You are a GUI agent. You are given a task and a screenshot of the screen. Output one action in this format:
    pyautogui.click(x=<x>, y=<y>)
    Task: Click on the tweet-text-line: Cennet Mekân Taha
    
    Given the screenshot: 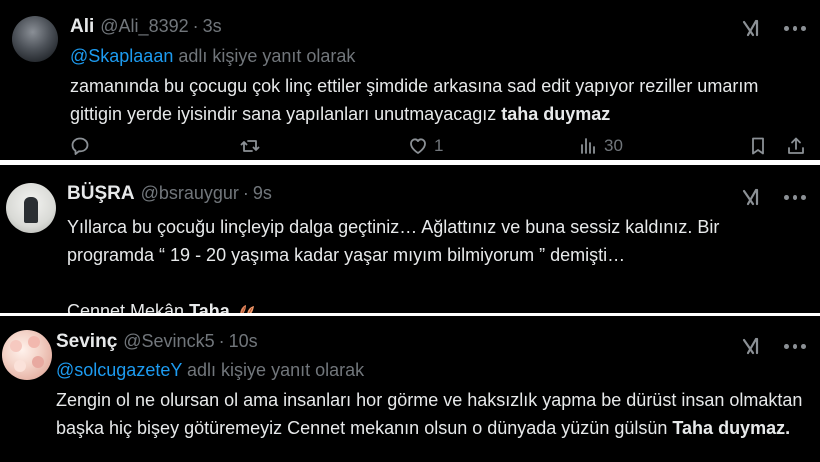 What is the action you would take?
    pyautogui.click(x=437, y=305)
    